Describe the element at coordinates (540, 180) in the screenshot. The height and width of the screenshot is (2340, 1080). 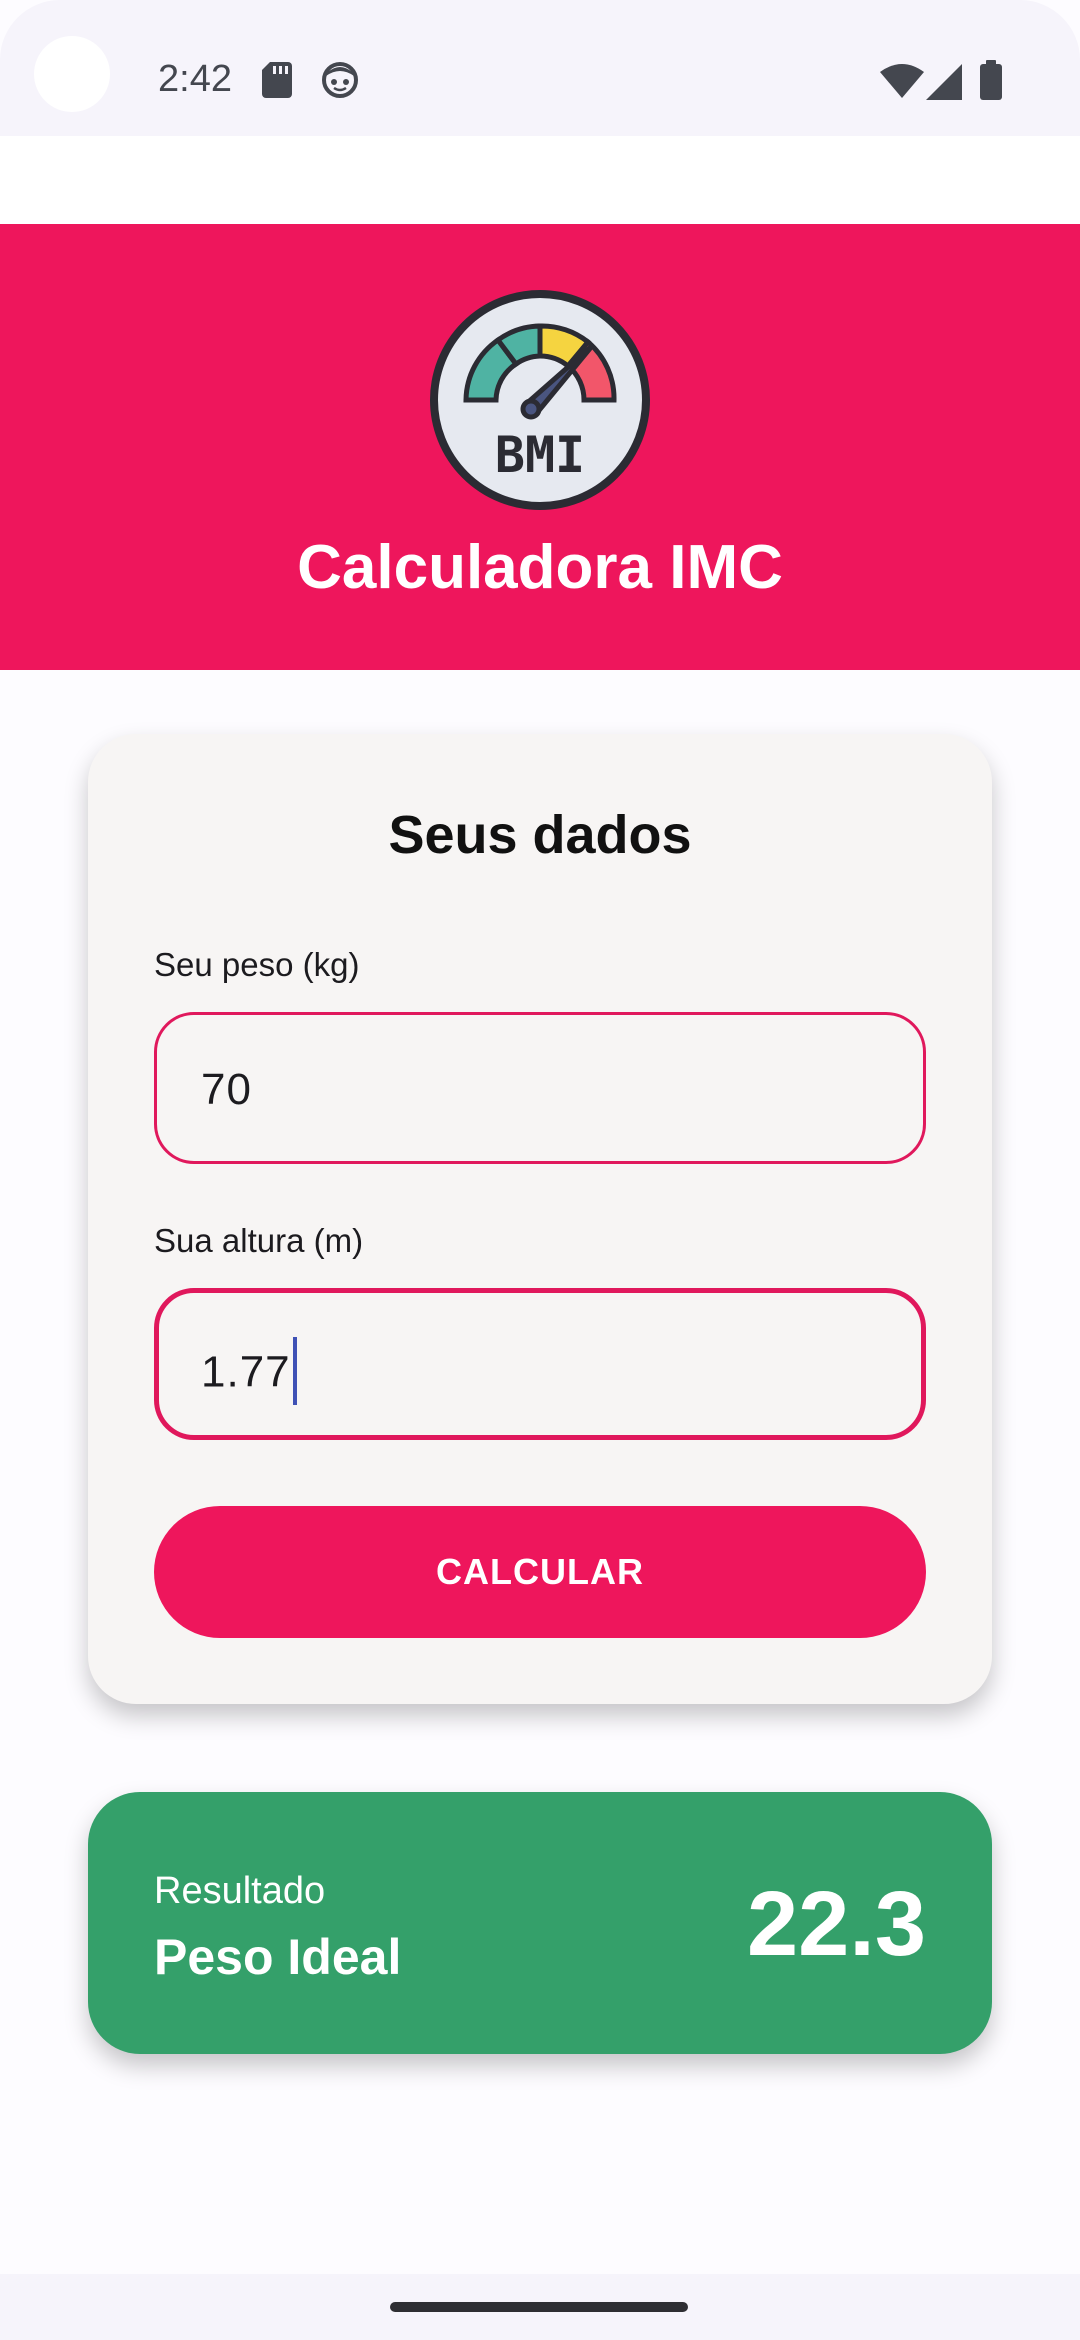
I see `top-spacer` at that location.